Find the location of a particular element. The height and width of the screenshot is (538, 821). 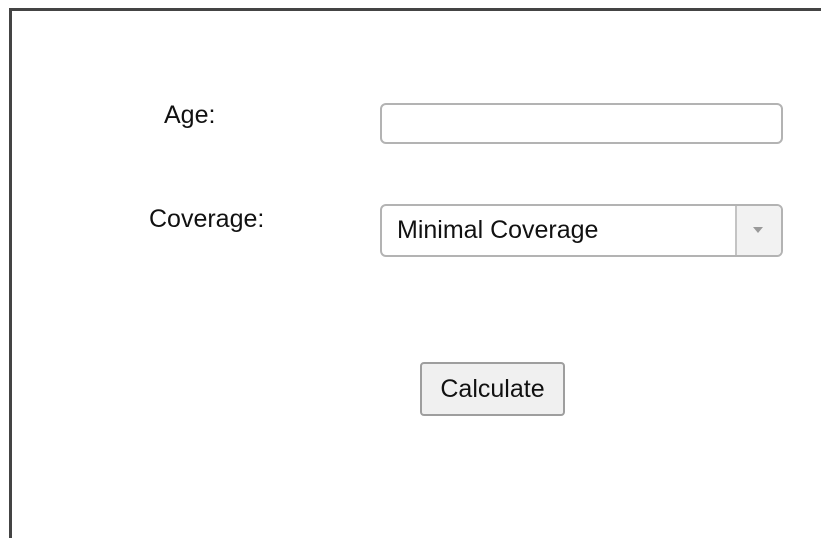

age-input is located at coordinates (581, 123).